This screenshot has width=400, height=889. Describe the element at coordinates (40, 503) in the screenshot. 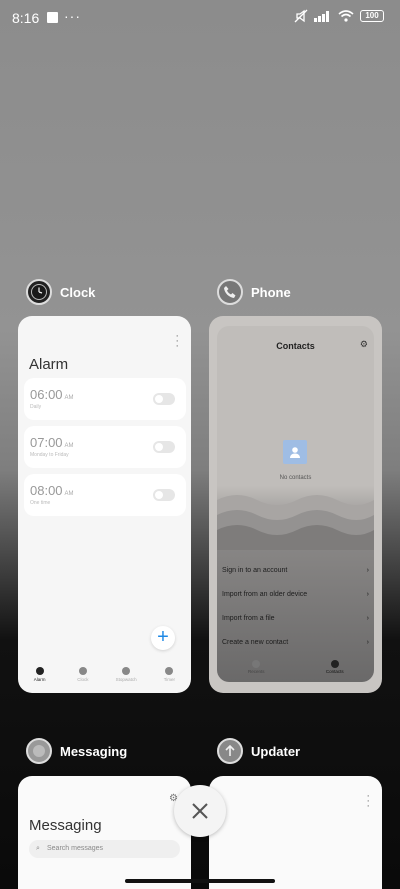

I see `alarm-repeat: One time` at that location.